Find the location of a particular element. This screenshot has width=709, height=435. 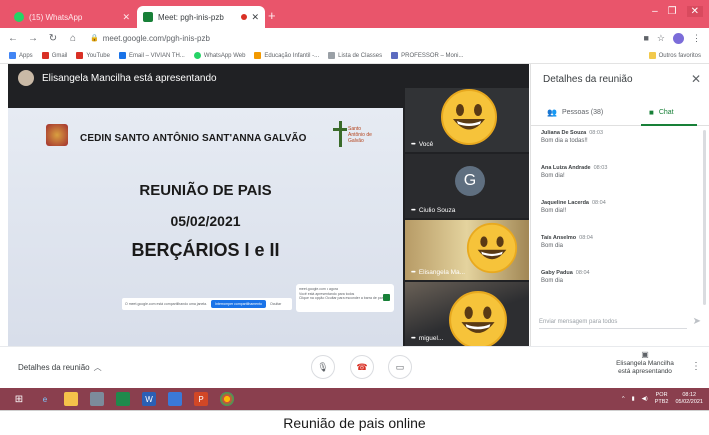

star-icon: ☆ is located at coordinates (661, 38).